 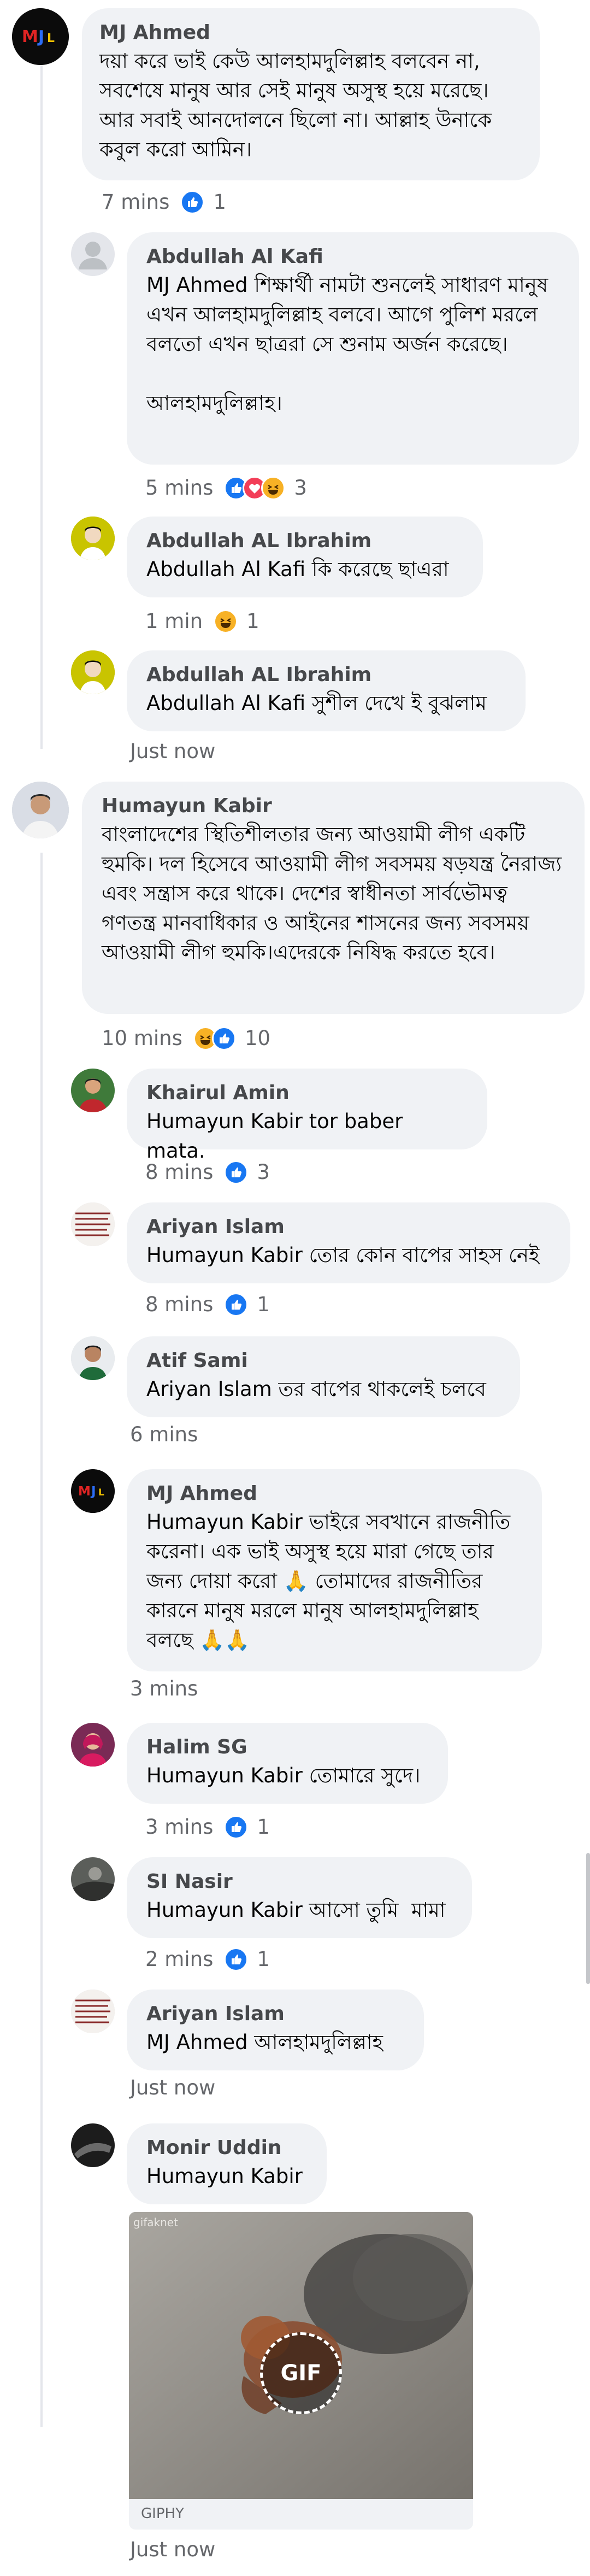 What do you see at coordinates (299, 1882) in the screenshot?
I see `comment-author: SI Nasir` at bounding box center [299, 1882].